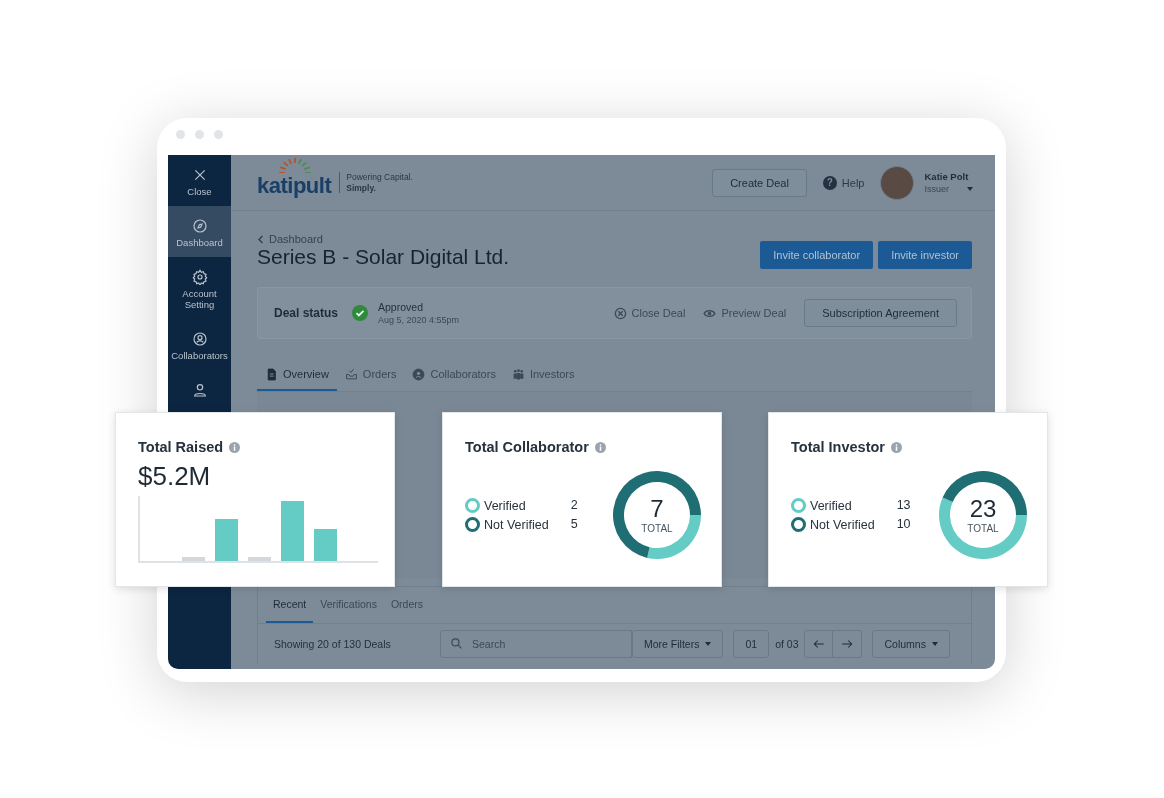 This screenshot has height=798, width=1164. What do you see at coordinates (376, 182) in the screenshot?
I see `tagline: Powering Capital. Simply.` at bounding box center [376, 182].